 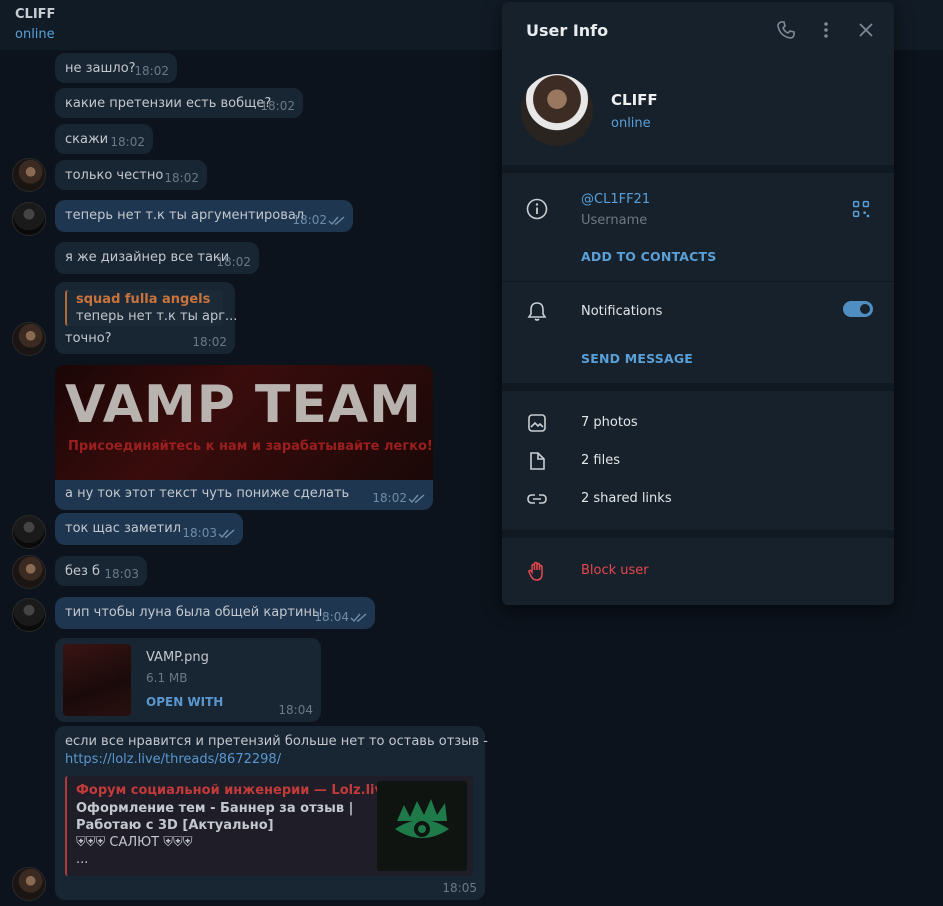 What do you see at coordinates (459, 888) in the screenshot?
I see `message-time: 18:05` at bounding box center [459, 888].